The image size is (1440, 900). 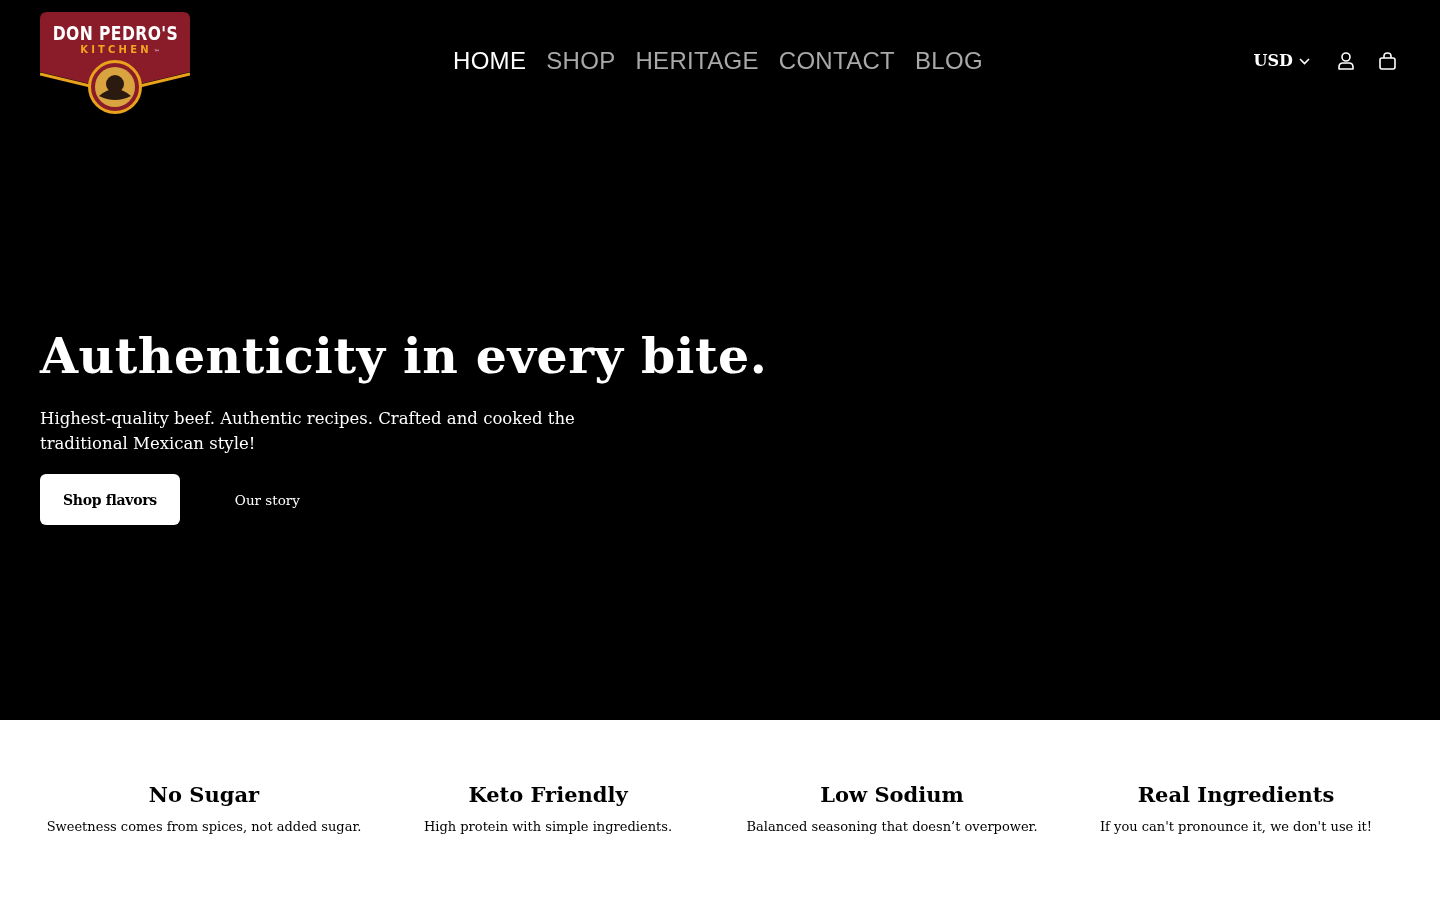 What do you see at coordinates (1387, 61) in the screenshot?
I see `shopping-bag-icon` at bounding box center [1387, 61].